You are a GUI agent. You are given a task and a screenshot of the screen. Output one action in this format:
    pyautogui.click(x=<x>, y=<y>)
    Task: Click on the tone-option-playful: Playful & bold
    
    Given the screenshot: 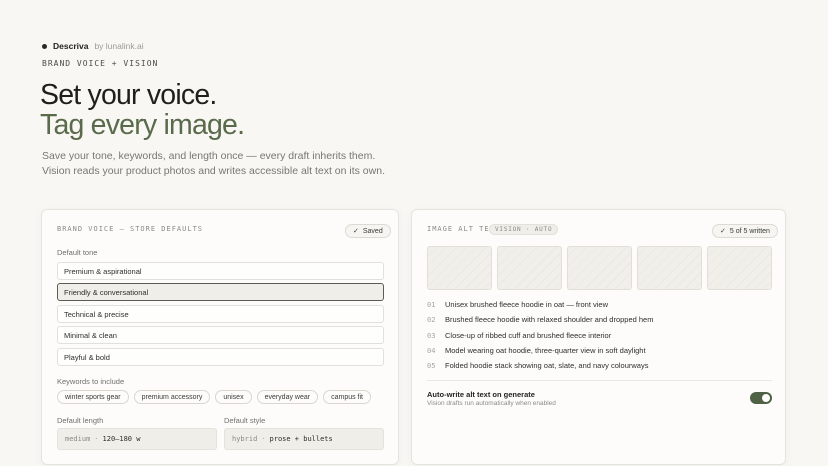 What is the action you would take?
    pyautogui.click(x=220, y=357)
    